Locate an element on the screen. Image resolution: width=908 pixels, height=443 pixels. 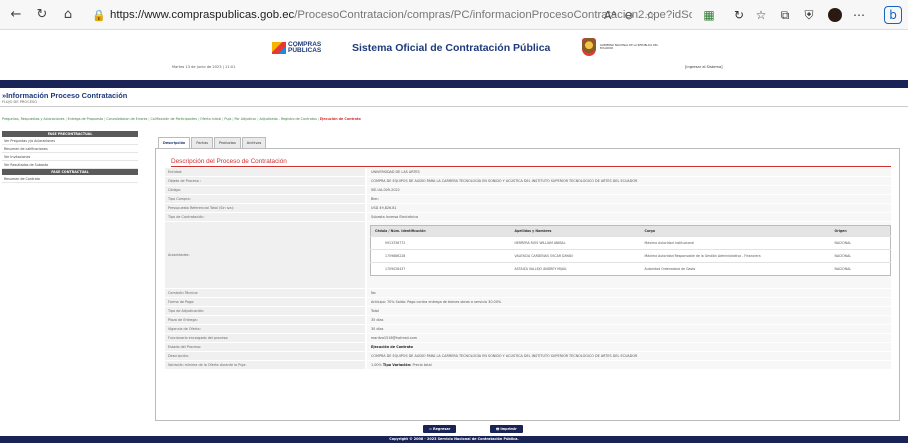
col-header-cargo: Cargo is located at coordinates (735, 231).